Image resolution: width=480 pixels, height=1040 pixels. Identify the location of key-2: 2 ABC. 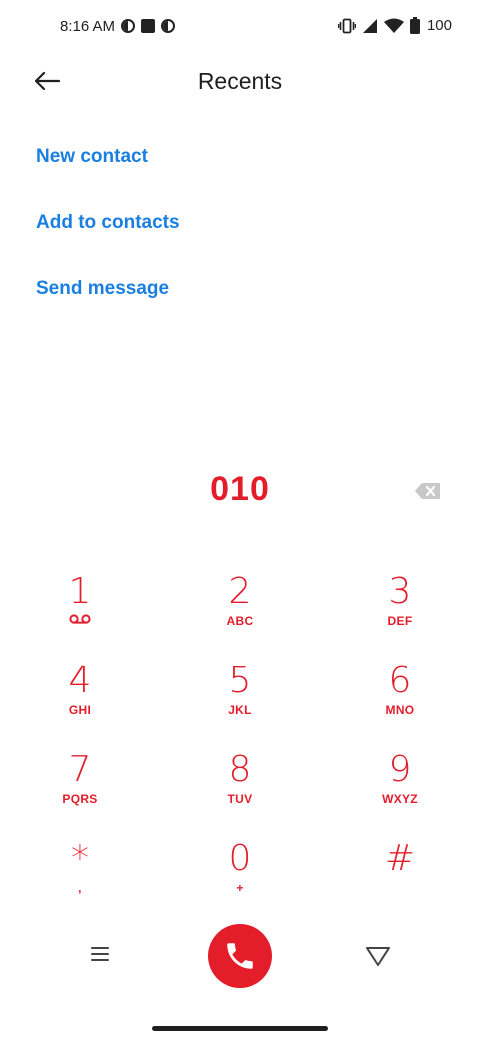
(240, 608).